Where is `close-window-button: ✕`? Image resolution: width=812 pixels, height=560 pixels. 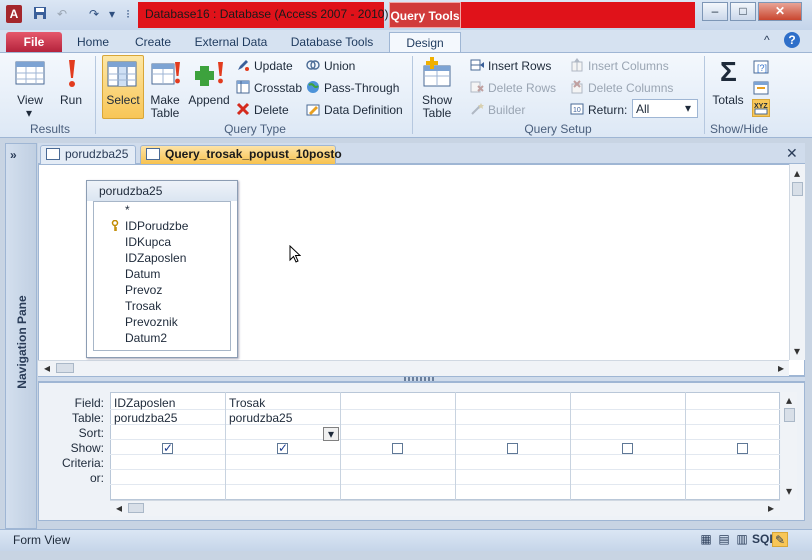
close-window-button: ✕ is located at coordinates (780, 11).